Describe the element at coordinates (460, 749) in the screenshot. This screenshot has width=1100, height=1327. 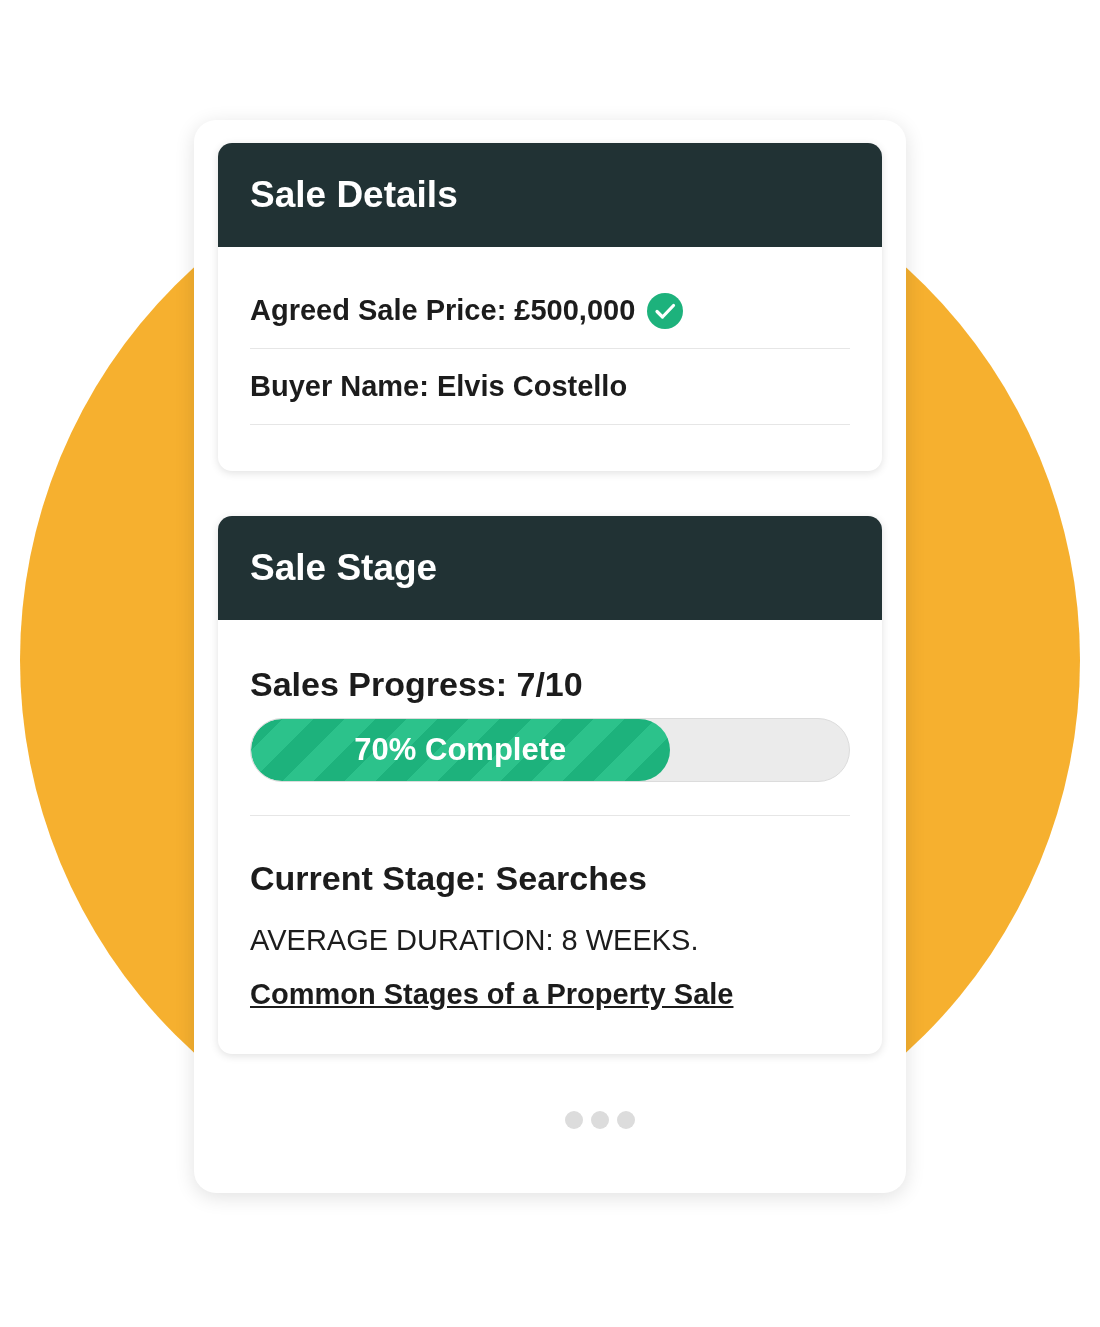
I see `progress-text: 70% Complete` at that location.